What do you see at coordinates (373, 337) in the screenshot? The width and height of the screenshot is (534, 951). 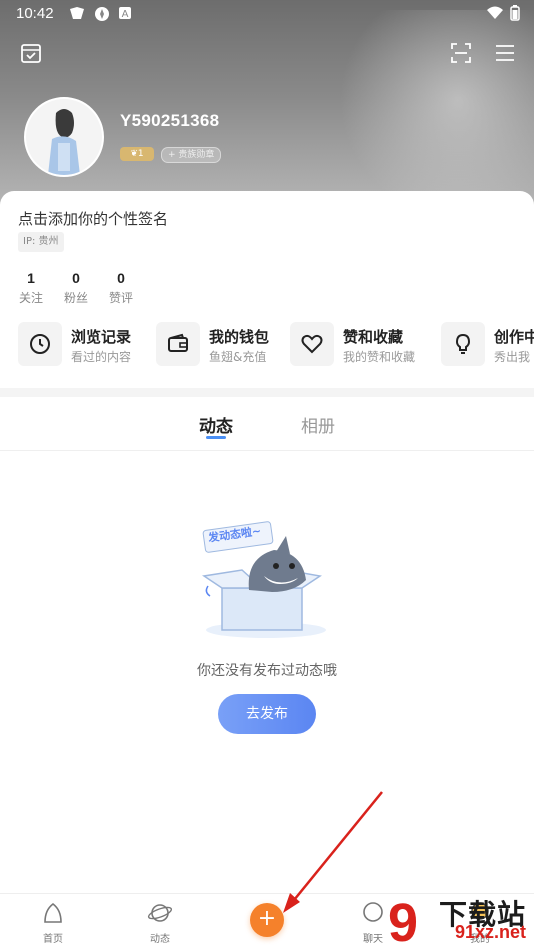 I see `quick-action-title: 赞和收藏` at bounding box center [373, 337].